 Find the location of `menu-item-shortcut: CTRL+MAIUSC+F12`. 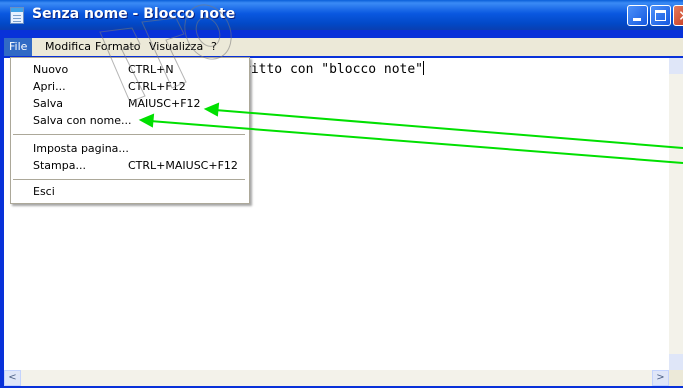

menu-item-shortcut: CTRL+MAIUSC+F12 is located at coordinates (183, 165).